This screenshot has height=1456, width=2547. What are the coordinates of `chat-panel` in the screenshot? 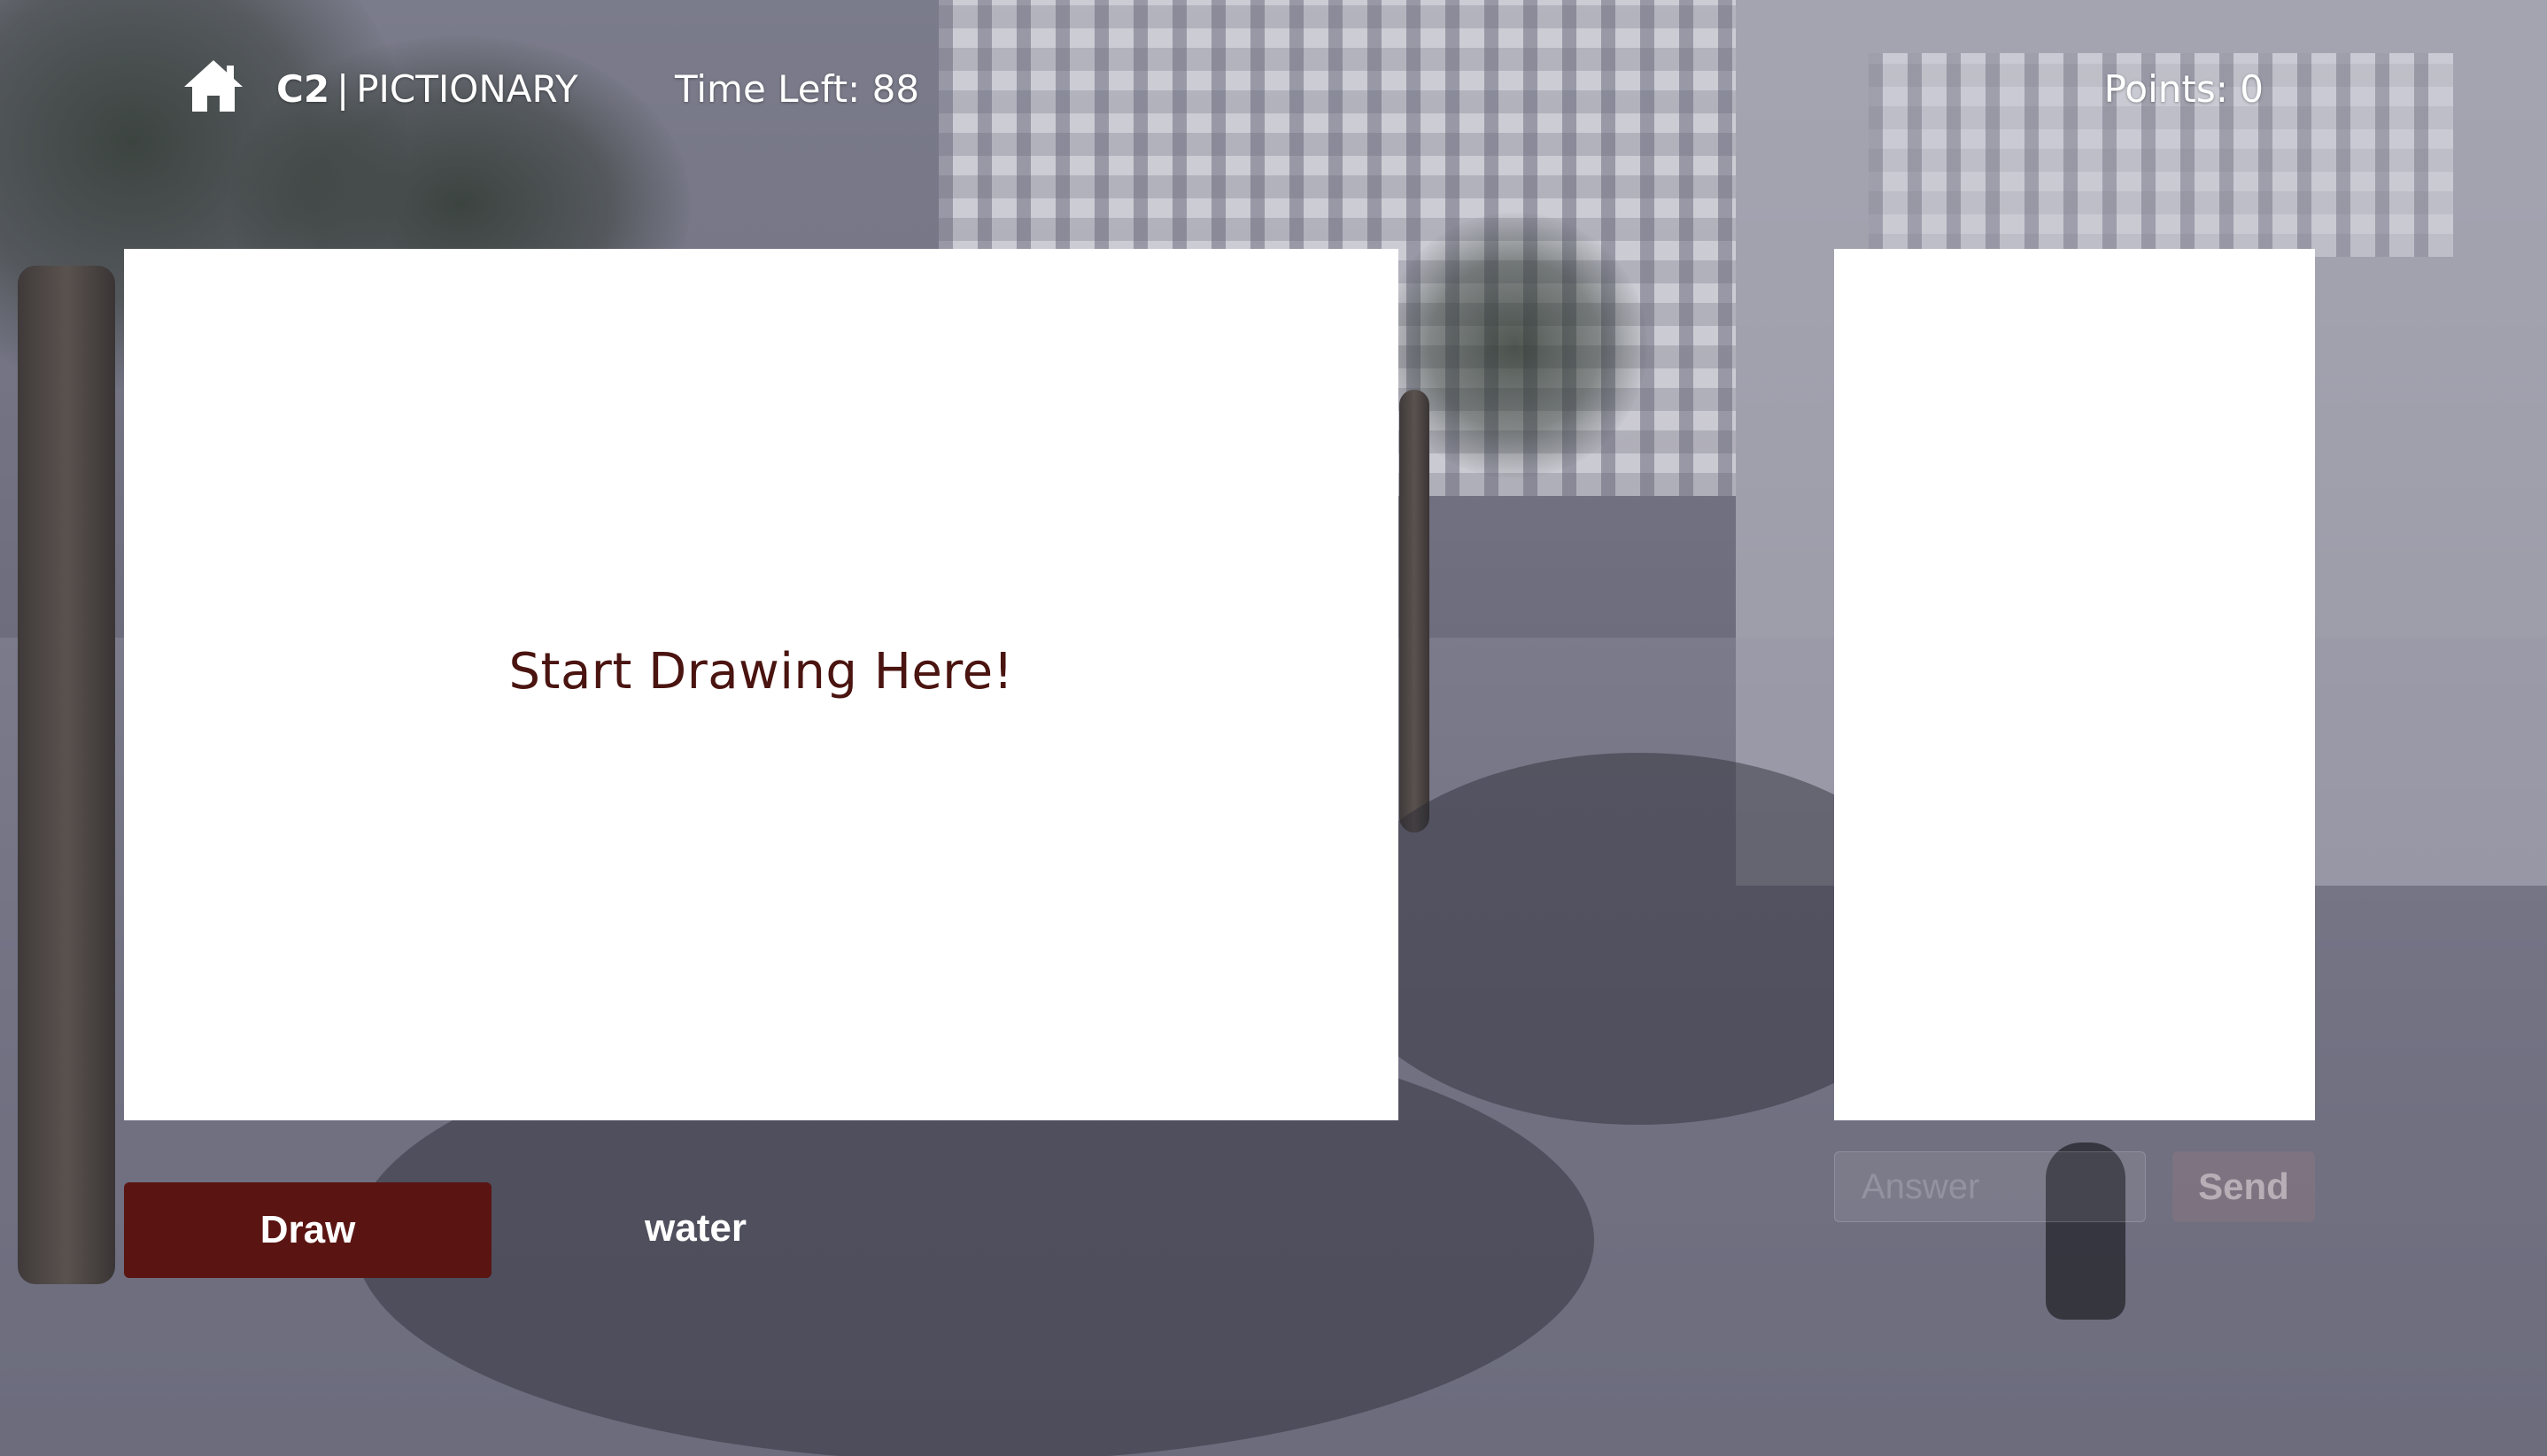 It's located at (2075, 684).